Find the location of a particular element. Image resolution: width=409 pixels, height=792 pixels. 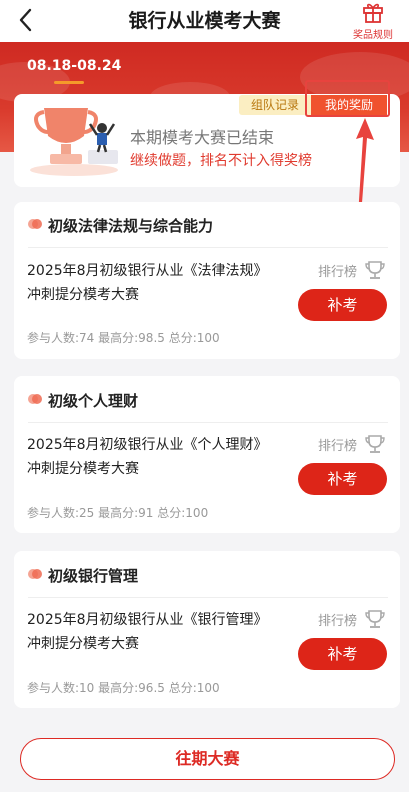

active-tab-indicator is located at coordinates (69, 82).